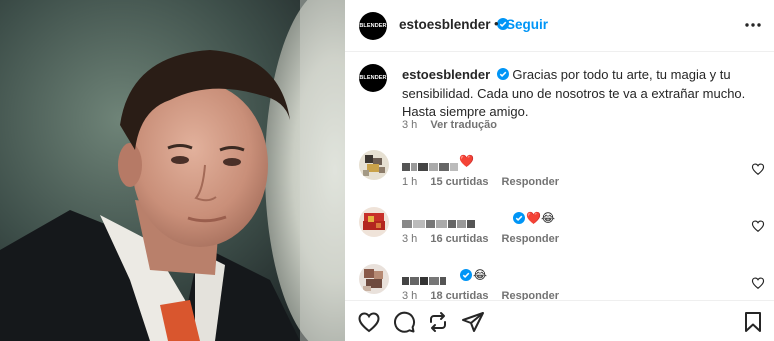  I want to click on author-username-text: estoesblender, so click(445, 24).